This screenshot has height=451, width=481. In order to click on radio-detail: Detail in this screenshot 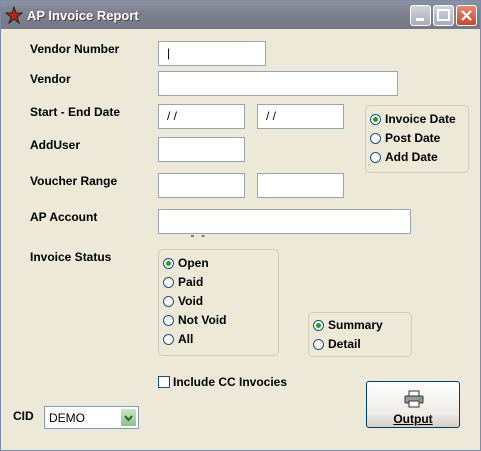, I will do `click(337, 344)`.